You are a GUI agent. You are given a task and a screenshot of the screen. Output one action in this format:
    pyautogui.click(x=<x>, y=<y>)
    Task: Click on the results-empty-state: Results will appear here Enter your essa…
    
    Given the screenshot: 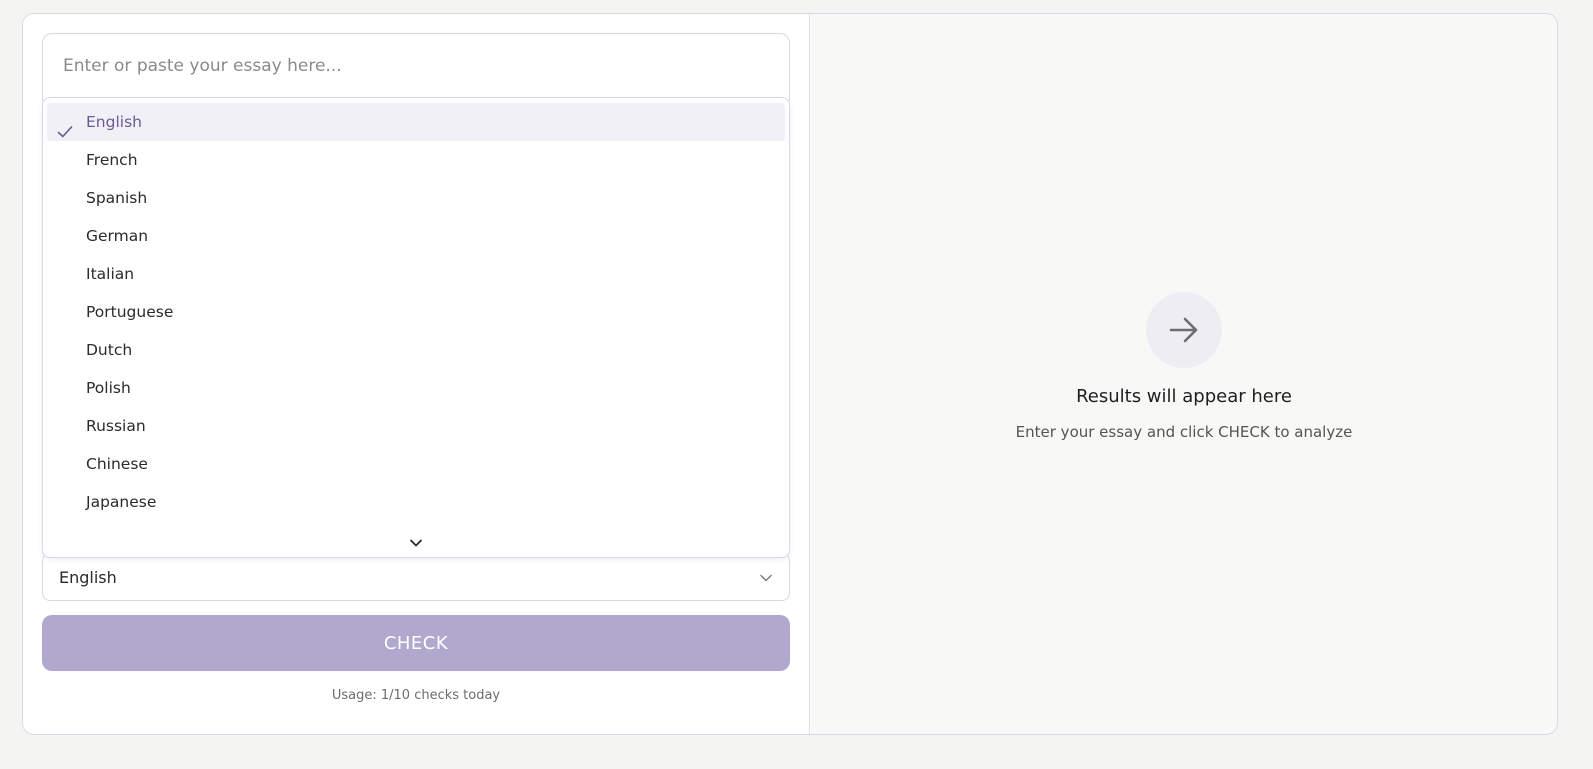 What is the action you would take?
    pyautogui.click(x=1184, y=366)
    